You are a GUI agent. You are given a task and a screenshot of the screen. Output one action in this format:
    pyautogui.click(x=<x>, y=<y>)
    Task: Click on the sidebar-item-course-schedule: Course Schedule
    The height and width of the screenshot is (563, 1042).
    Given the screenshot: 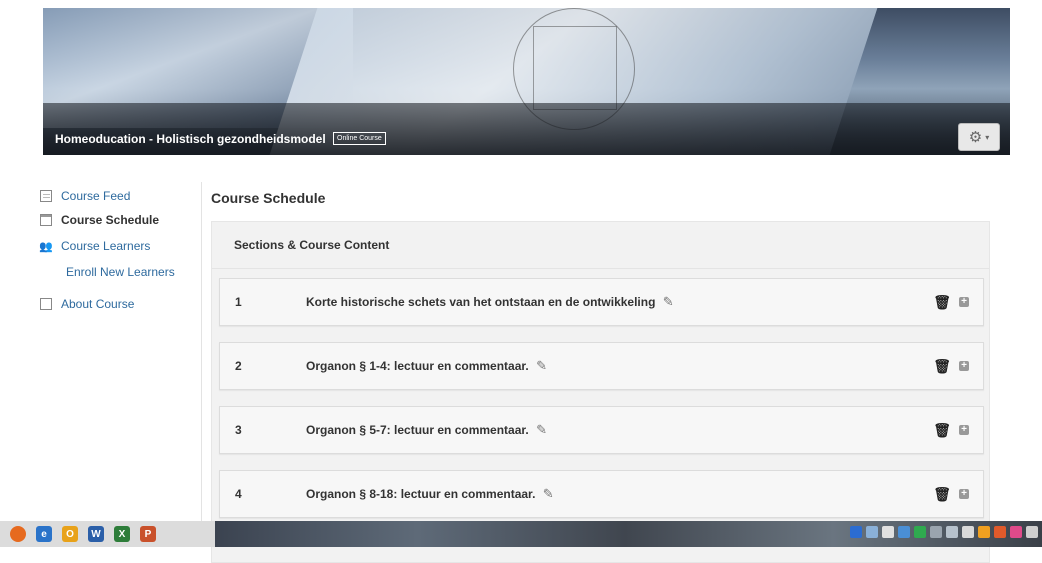 What is the action you would take?
    pyautogui.click(x=120, y=220)
    